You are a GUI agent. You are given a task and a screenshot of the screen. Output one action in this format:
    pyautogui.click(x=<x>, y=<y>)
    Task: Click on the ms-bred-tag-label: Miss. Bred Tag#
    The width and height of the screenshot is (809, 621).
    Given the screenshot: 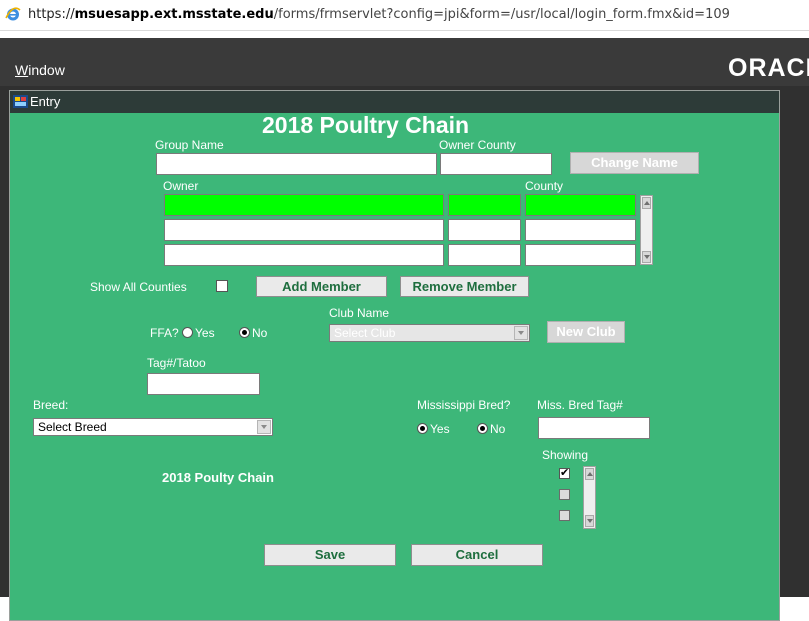 What is the action you would take?
    pyautogui.click(x=580, y=405)
    